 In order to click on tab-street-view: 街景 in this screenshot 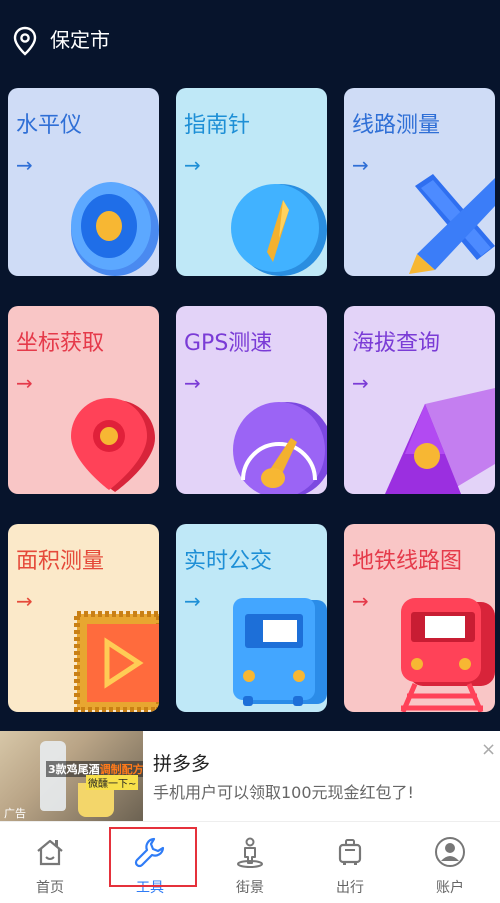, I will do `click(250, 862)`.